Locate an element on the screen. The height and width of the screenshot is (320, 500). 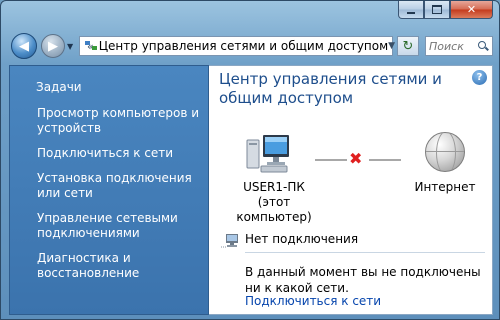
minimize-button is located at coordinates (411, 10).